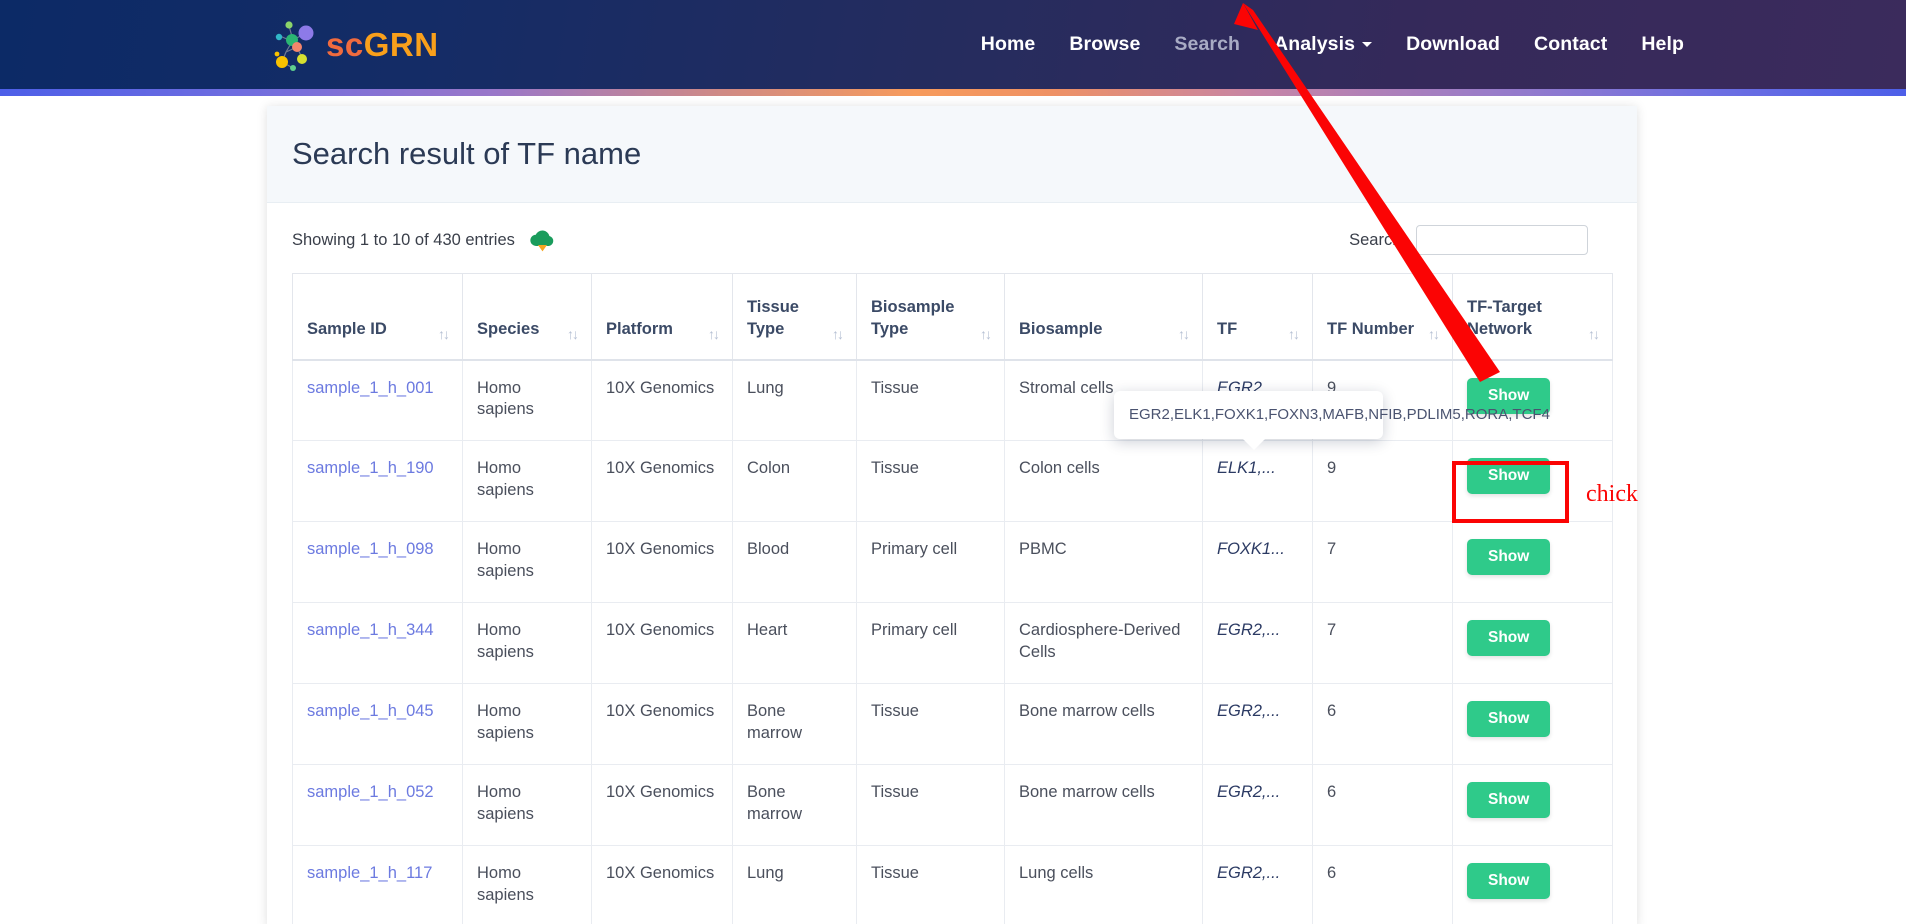 The width and height of the screenshot is (1906, 924). Describe the element at coordinates (401, 44) in the screenshot. I see `brand-suffix: GRN` at that location.